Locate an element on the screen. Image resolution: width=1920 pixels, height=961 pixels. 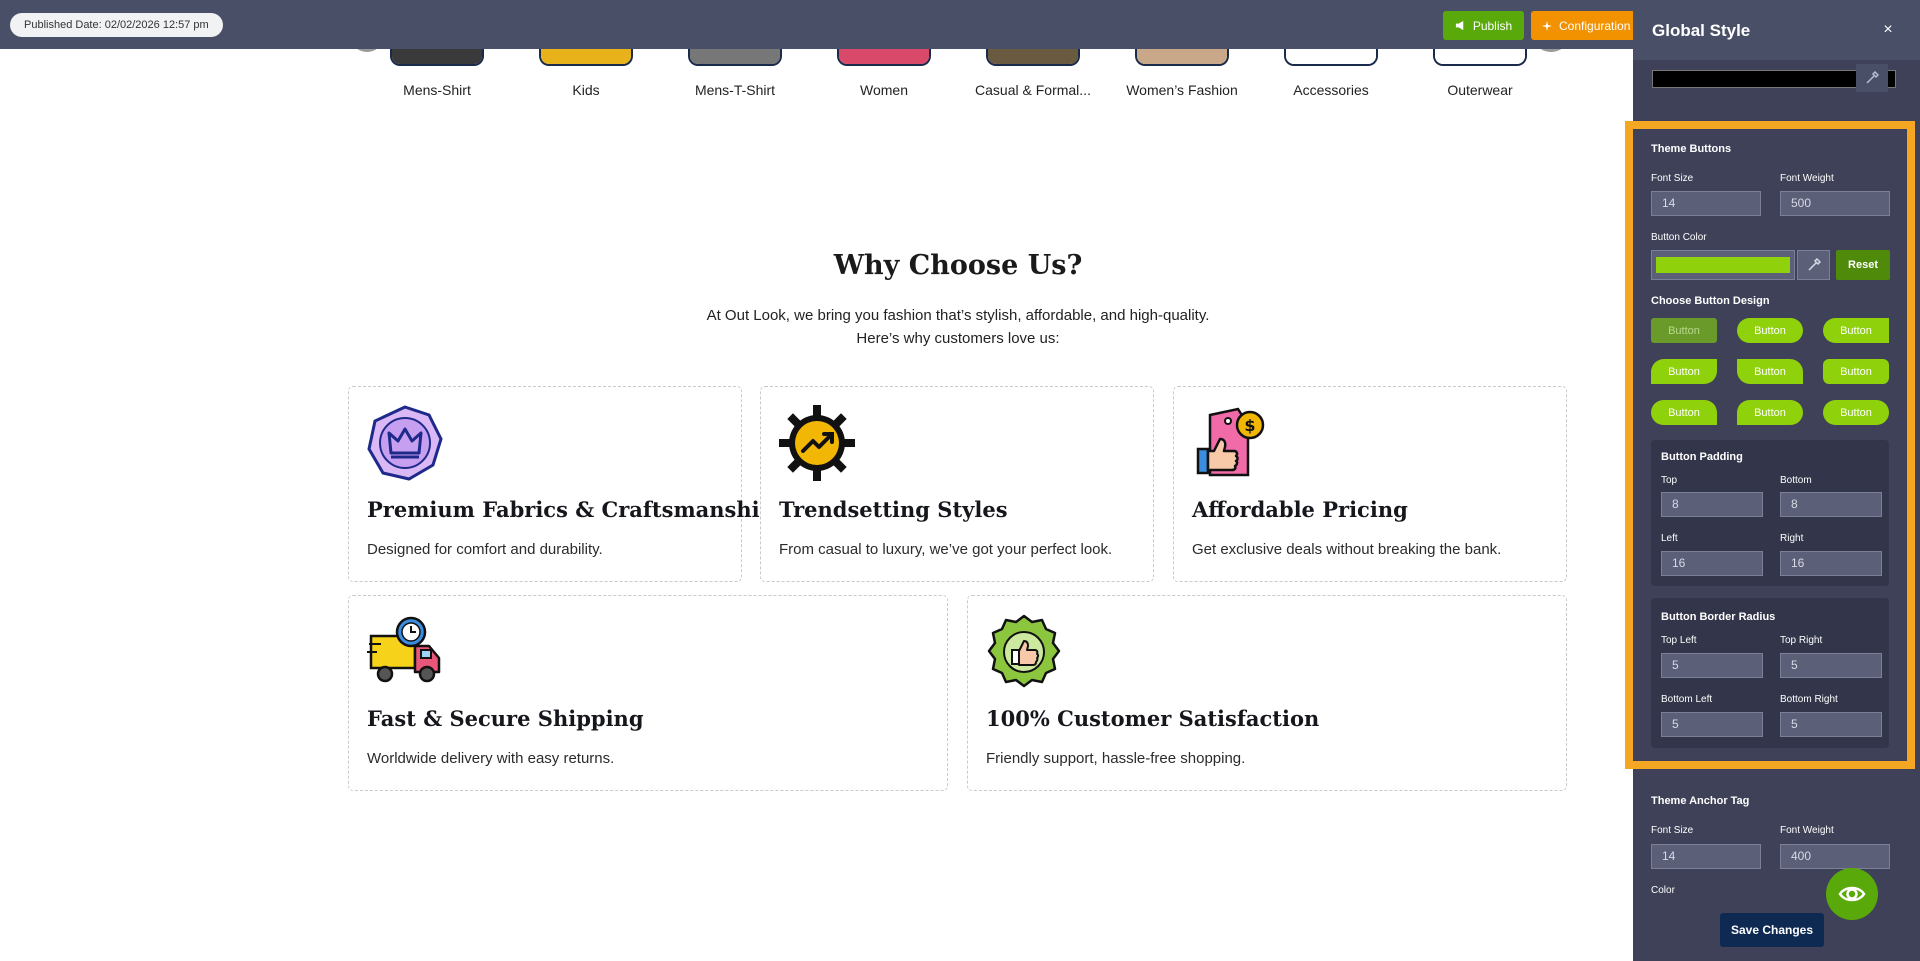
padding-bottom-input: 8 is located at coordinates (1831, 504).